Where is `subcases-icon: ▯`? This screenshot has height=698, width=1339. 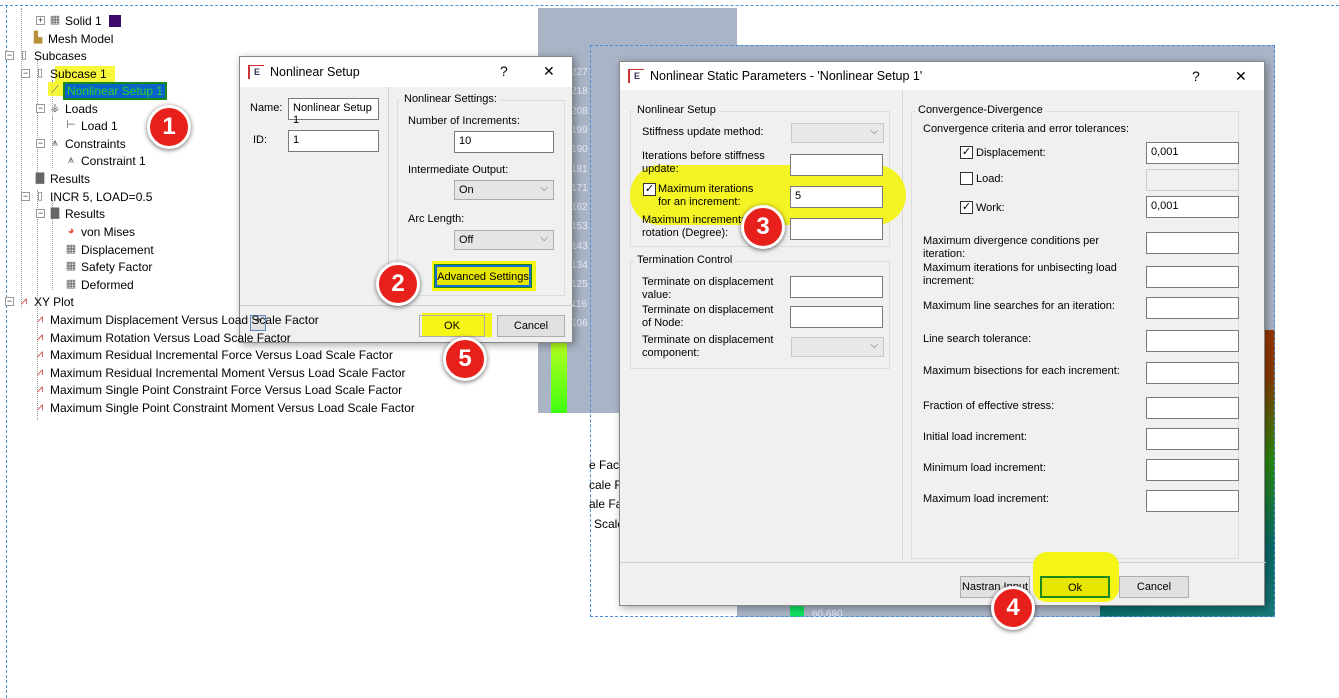 subcases-icon: ▯ is located at coordinates (24, 55).